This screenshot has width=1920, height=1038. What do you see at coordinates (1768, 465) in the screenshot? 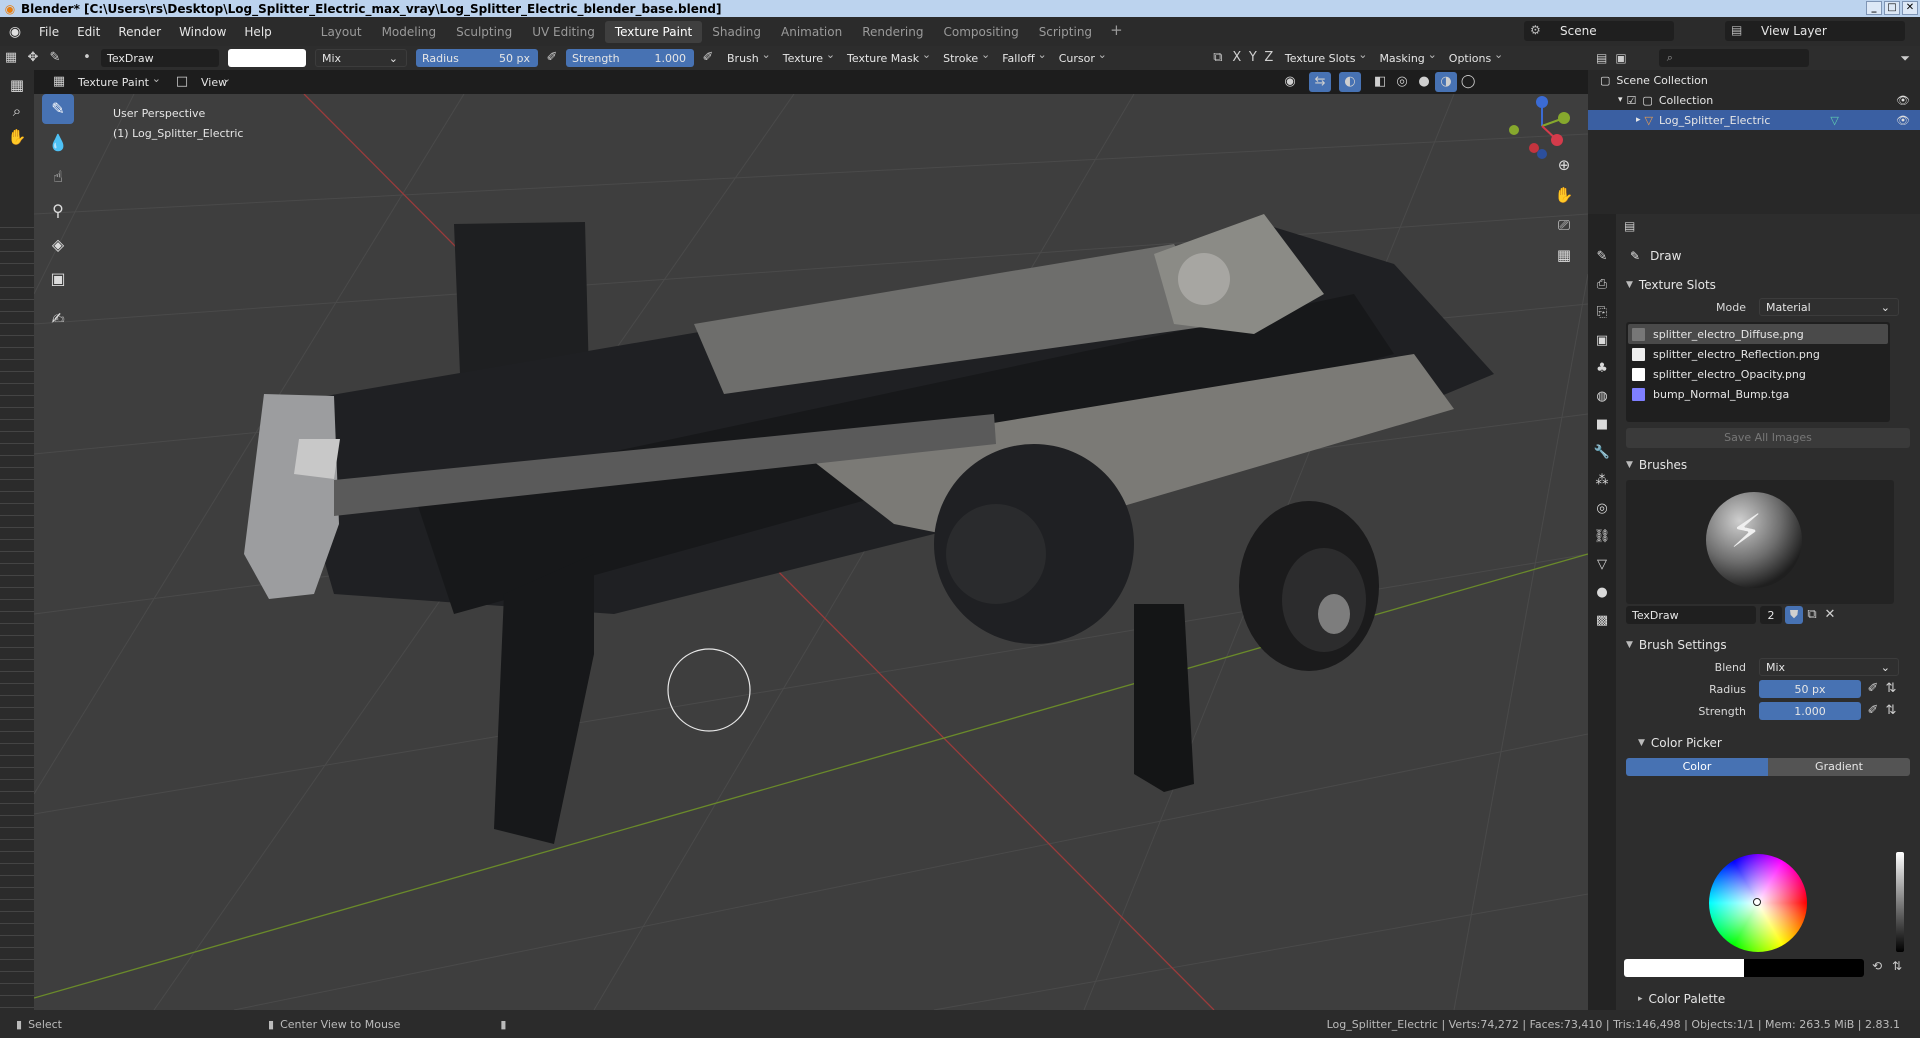
I see `brushes-panel-header: ▼ Brushes` at bounding box center [1768, 465].